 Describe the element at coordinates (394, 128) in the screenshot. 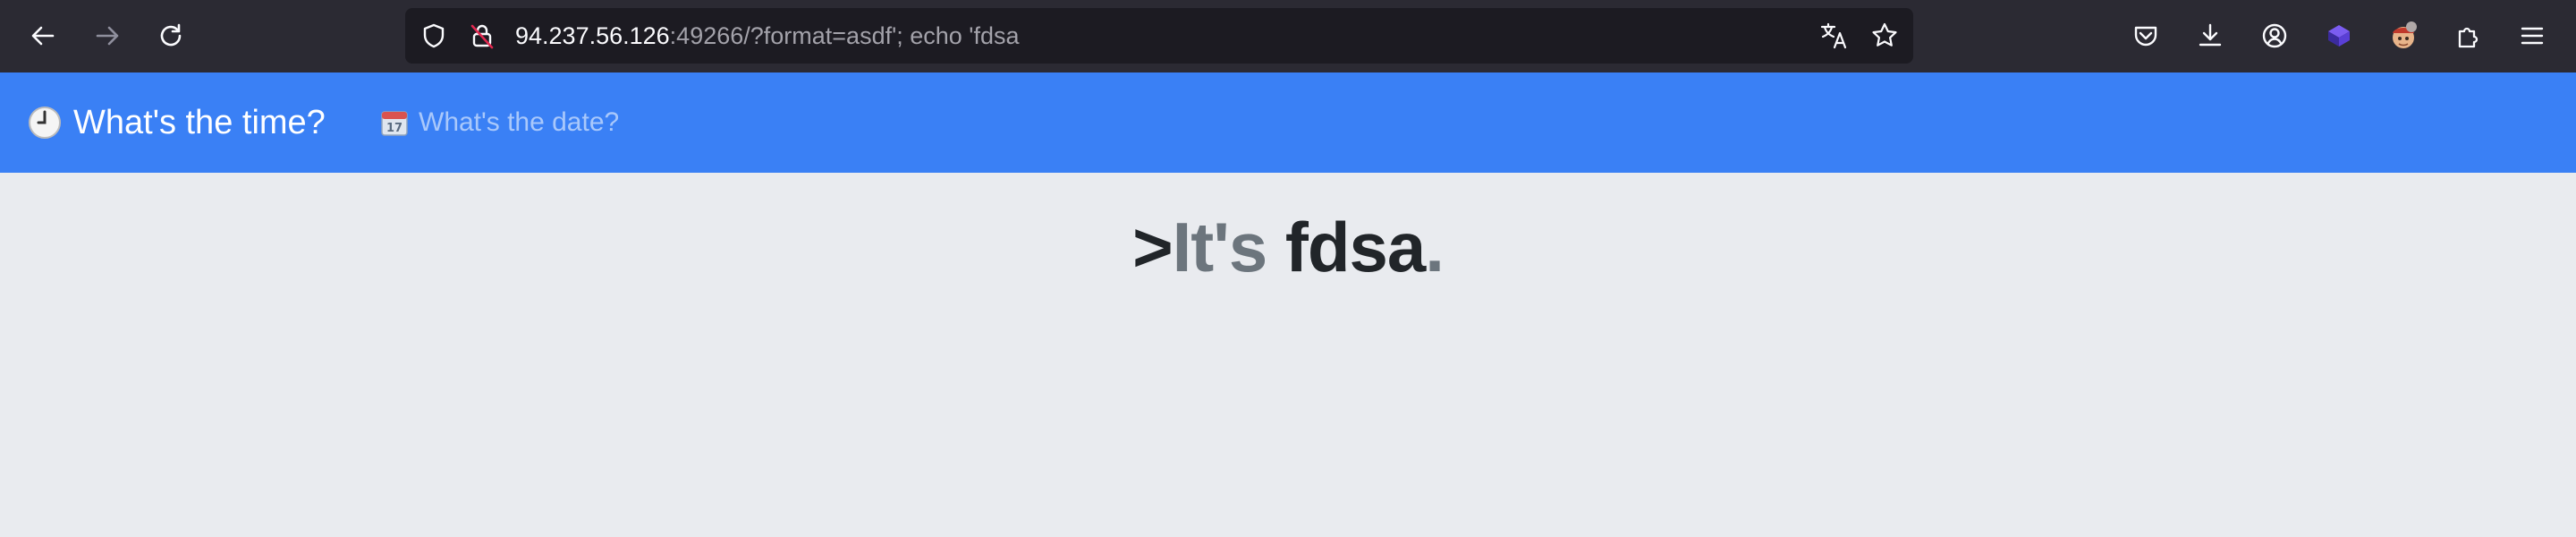

I see `svg-text: 17` at that location.